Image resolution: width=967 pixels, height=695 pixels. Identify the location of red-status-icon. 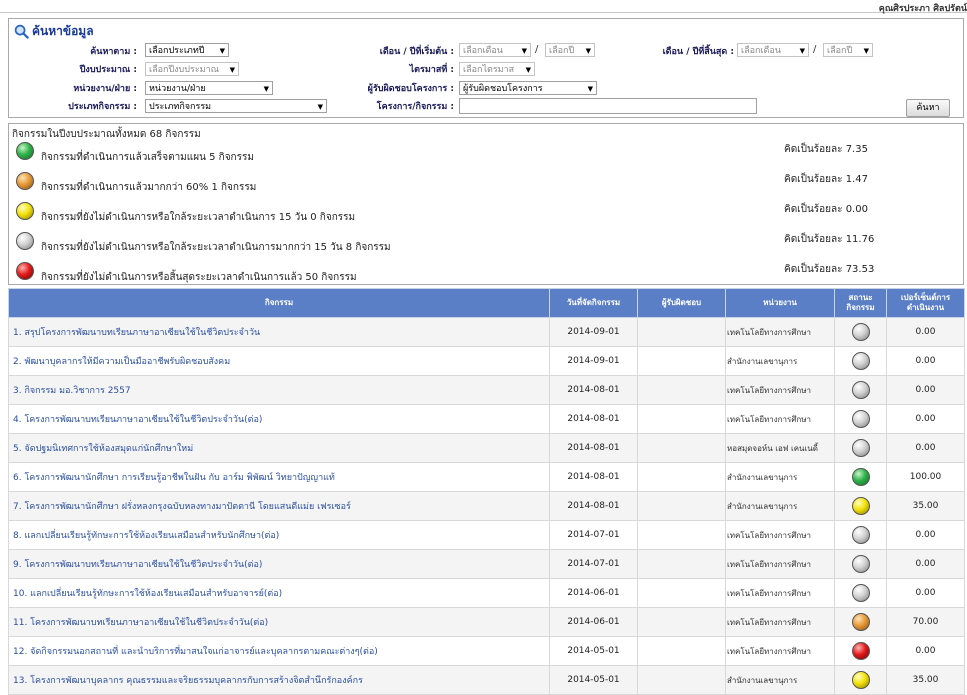
(25, 271).